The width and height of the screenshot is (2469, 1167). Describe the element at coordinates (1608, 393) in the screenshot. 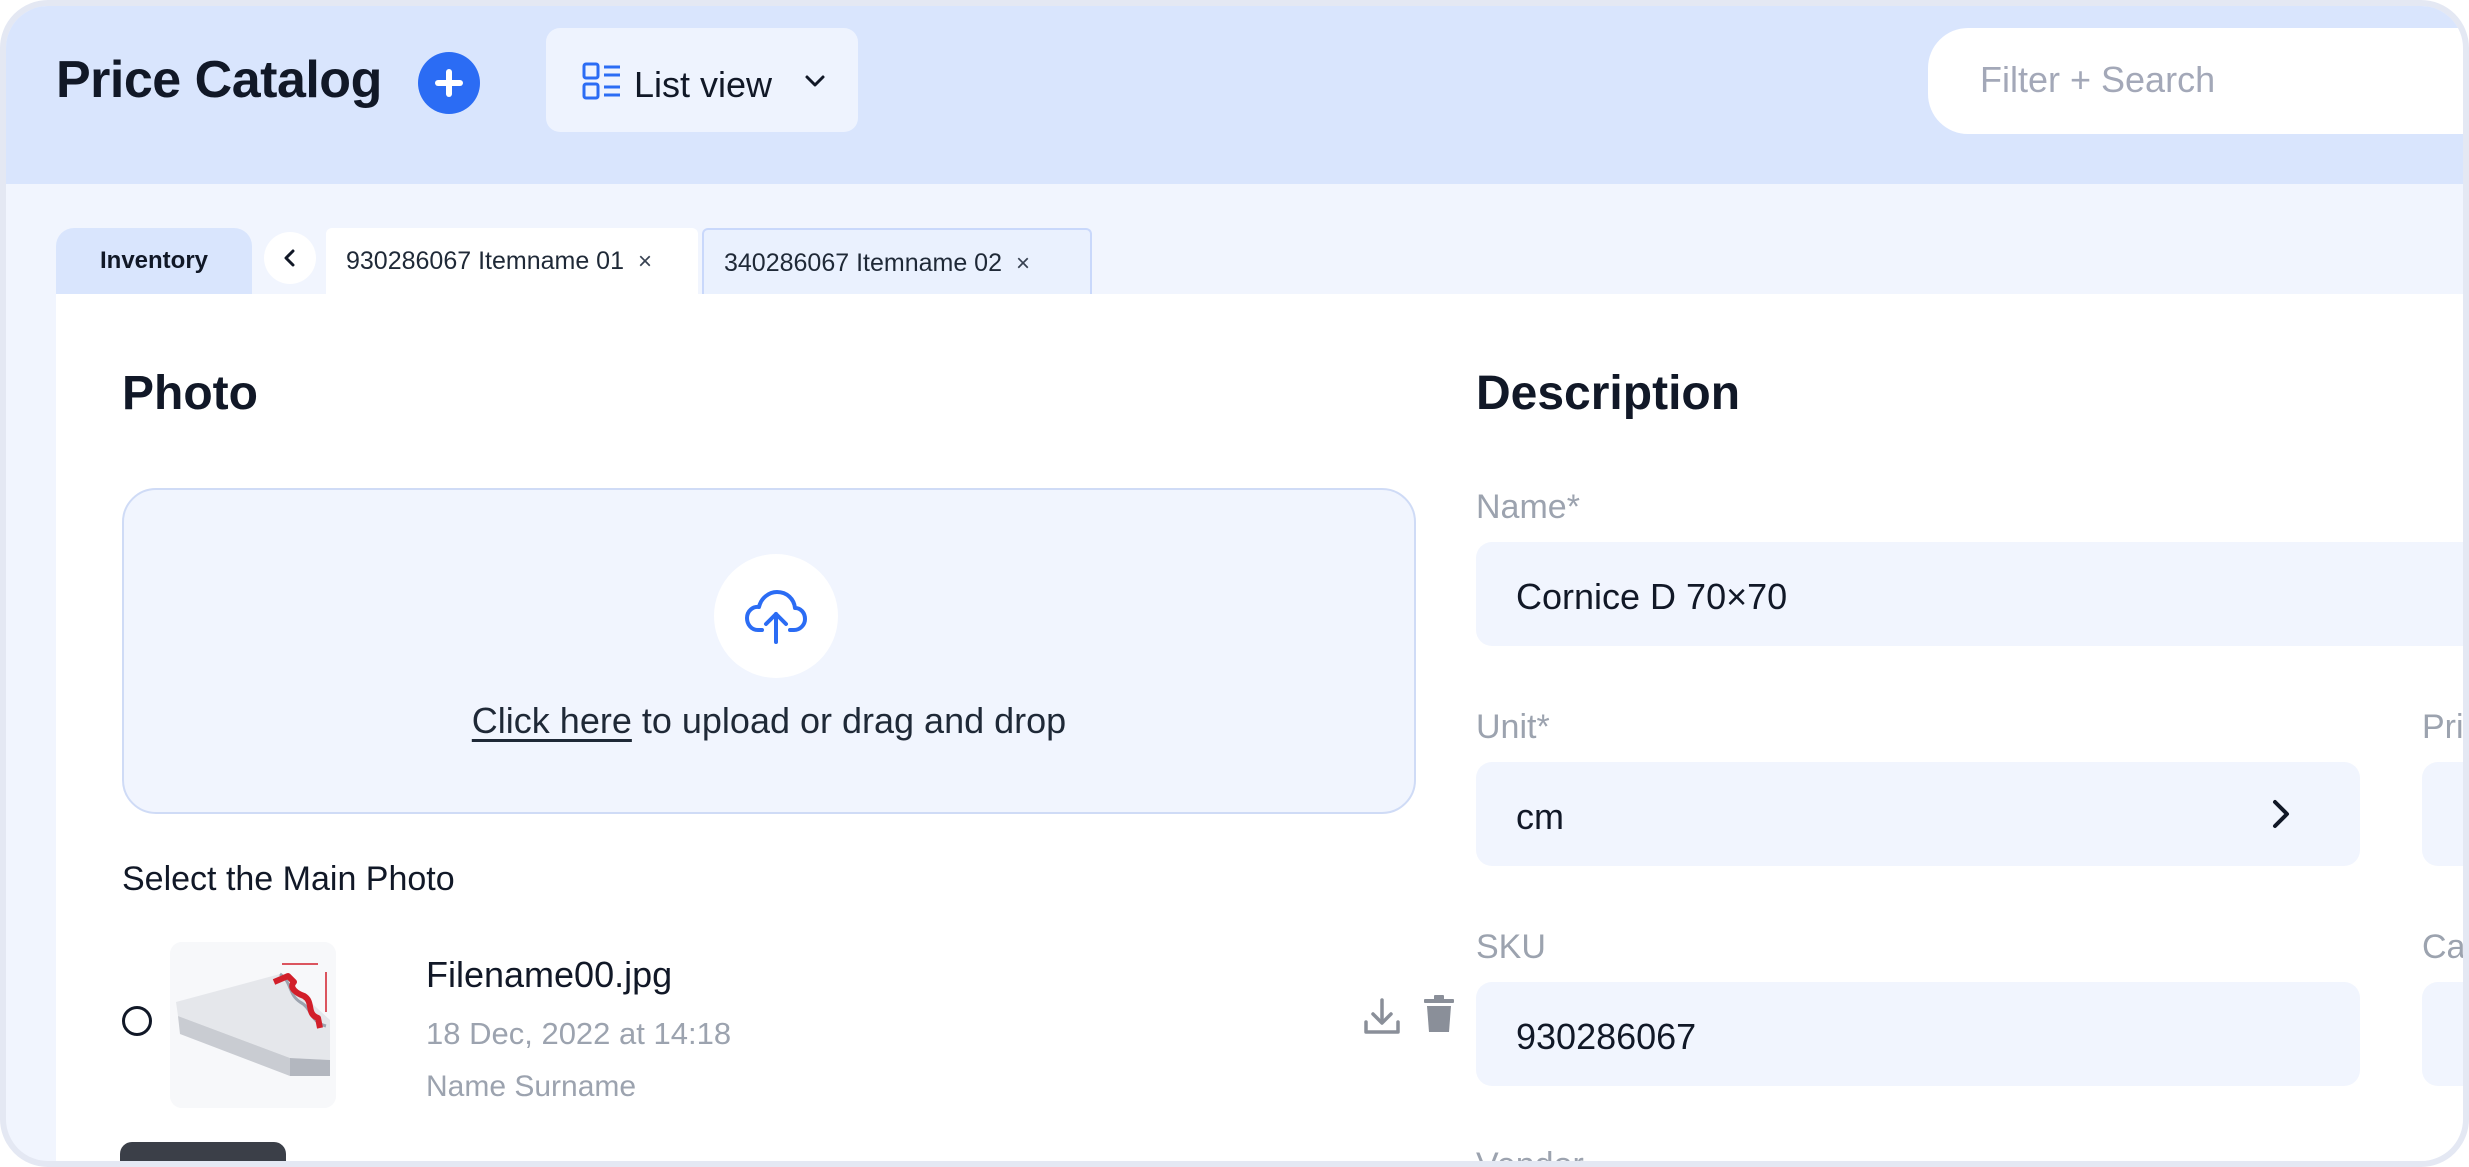

I see `description-heading: Description` at that location.